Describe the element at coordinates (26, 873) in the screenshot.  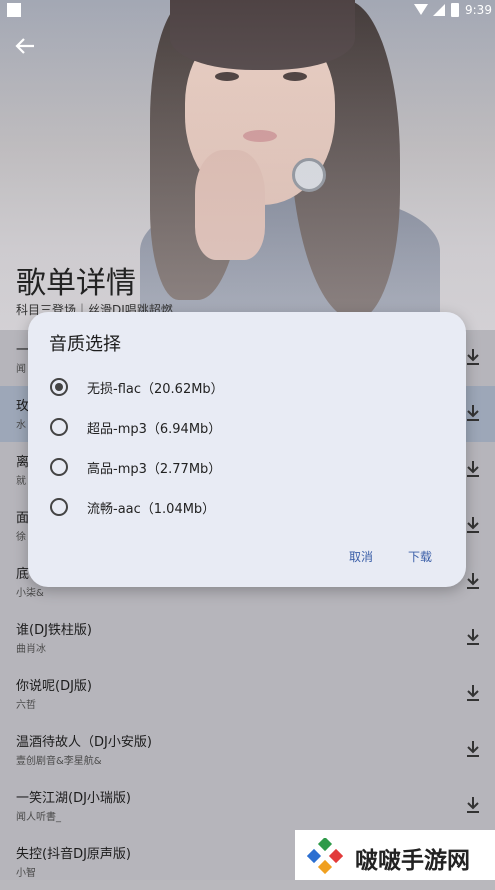
I see `song-artist: 小智` at that location.